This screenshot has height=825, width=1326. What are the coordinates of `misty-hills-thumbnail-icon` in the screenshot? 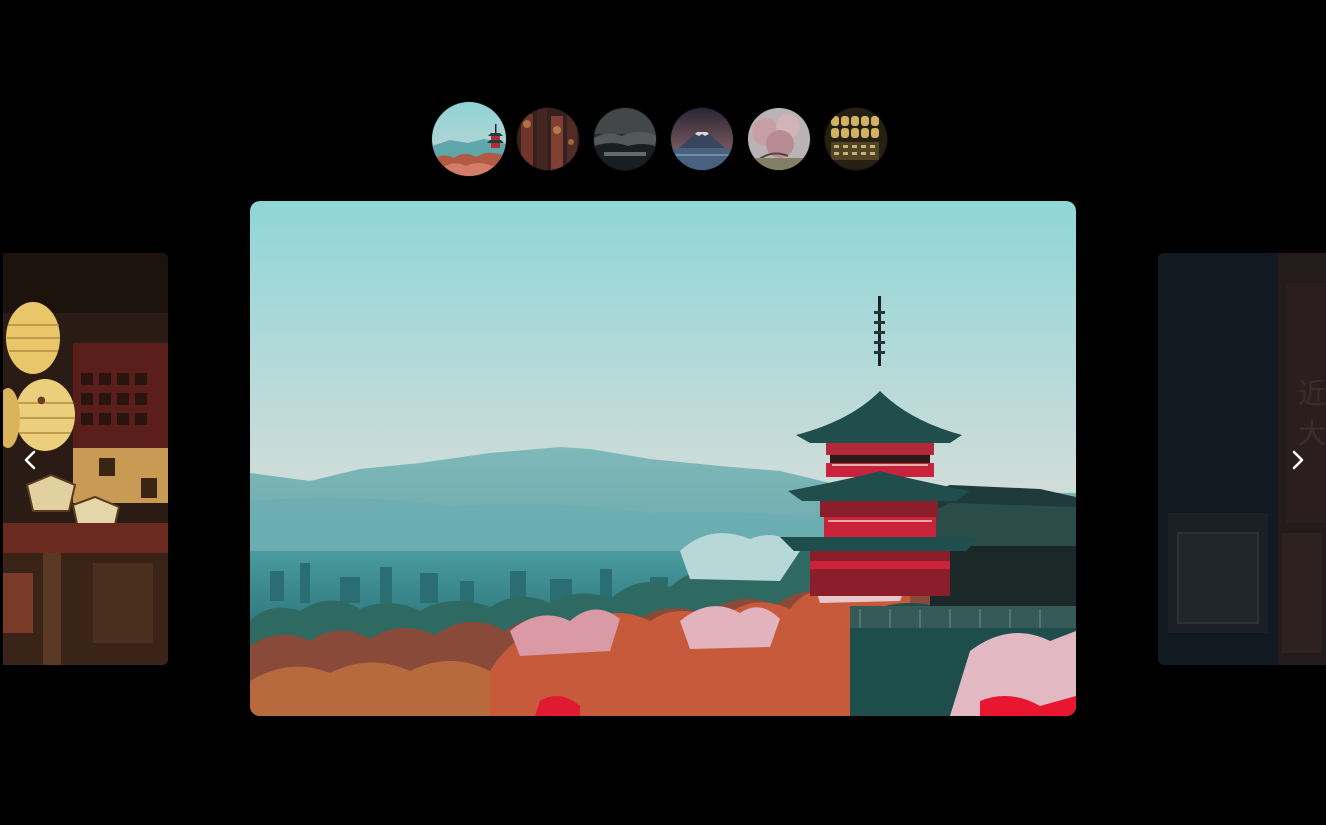 It's located at (625, 139).